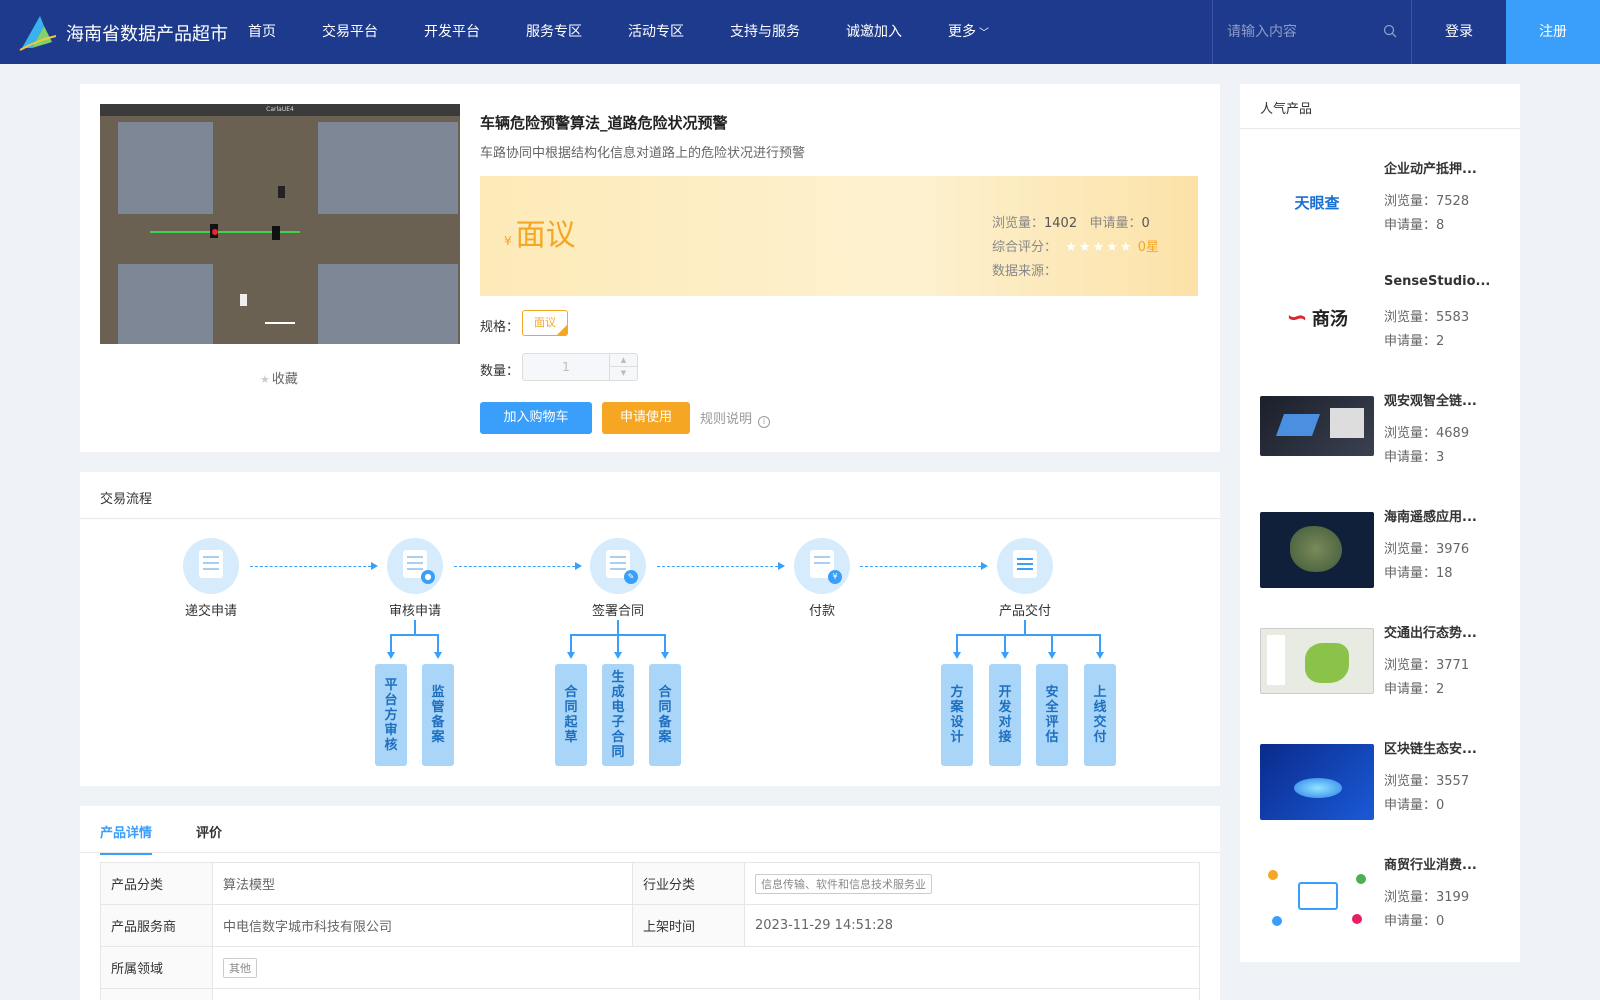 The image size is (1600, 1000). What do you see at coordinates (1380, 672) in the screenshot?
I see `popular-item: 交通出行态势... 浏览量：3771 申请量：2` at bounding box center [1380, 672].